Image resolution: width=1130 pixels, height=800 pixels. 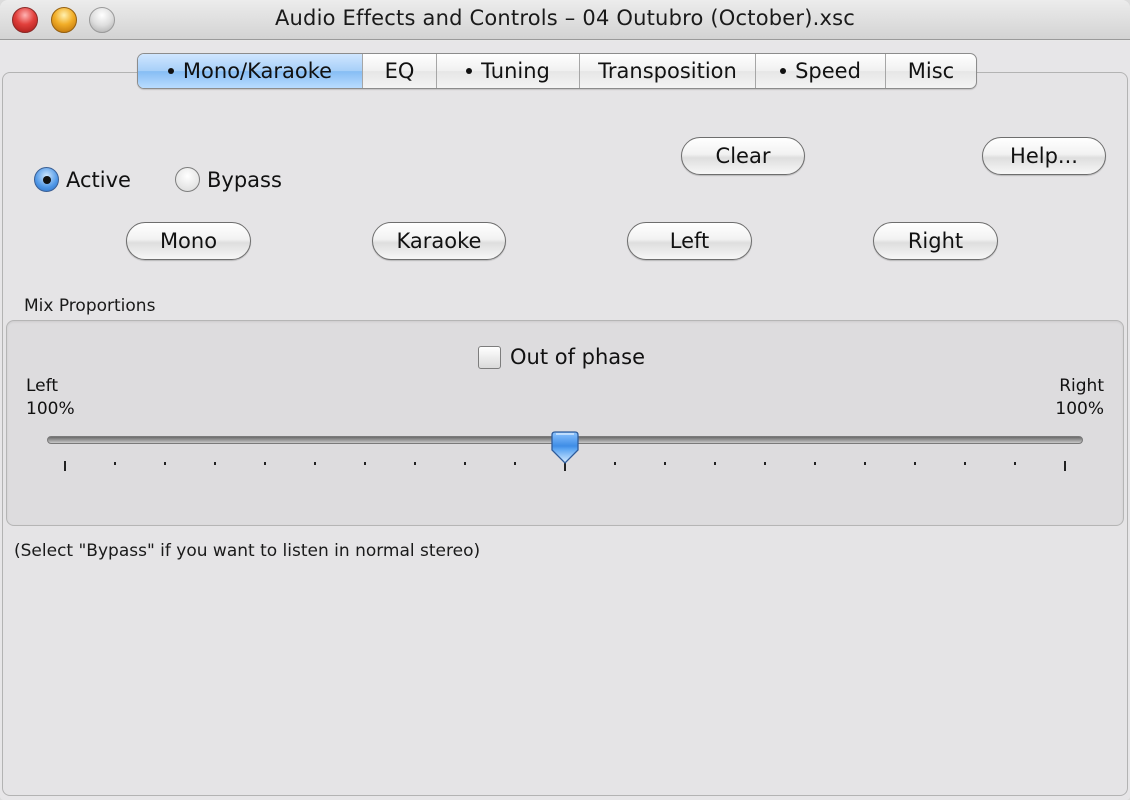 I want to click on tab-transposition: Transposition, so click(x=668, y=71).